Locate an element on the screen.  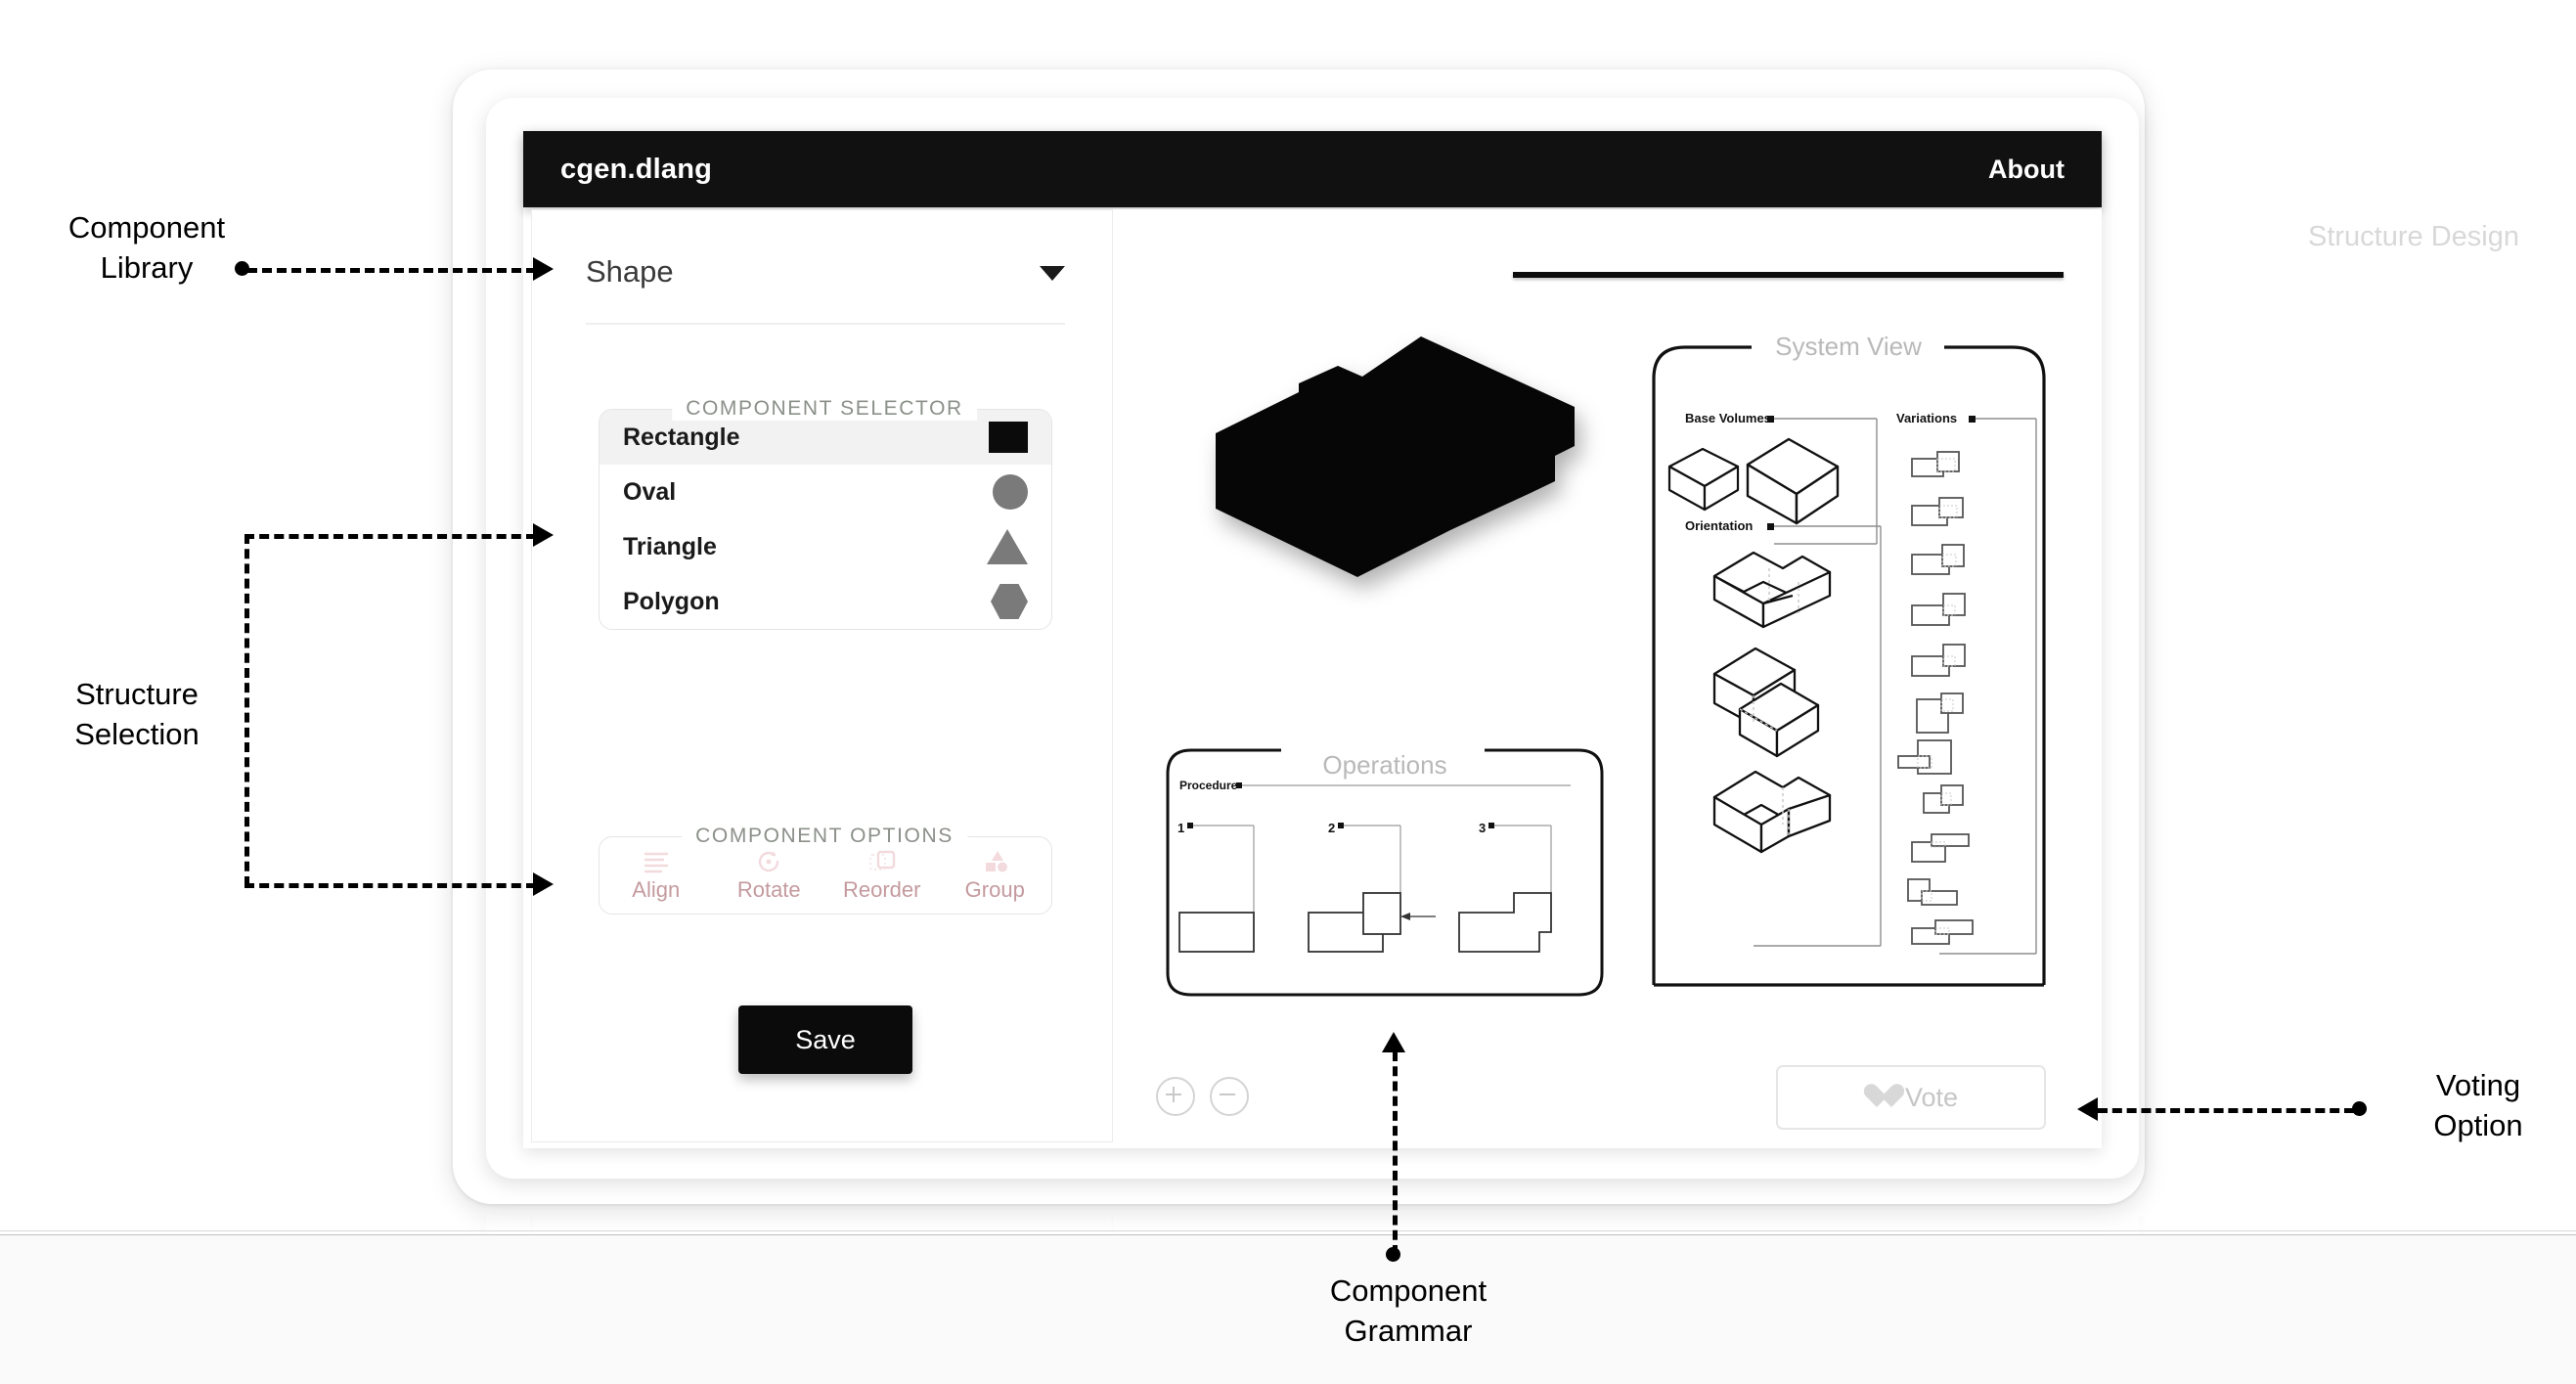
rotate-option: Rotate is located at coordinates (769, 876).